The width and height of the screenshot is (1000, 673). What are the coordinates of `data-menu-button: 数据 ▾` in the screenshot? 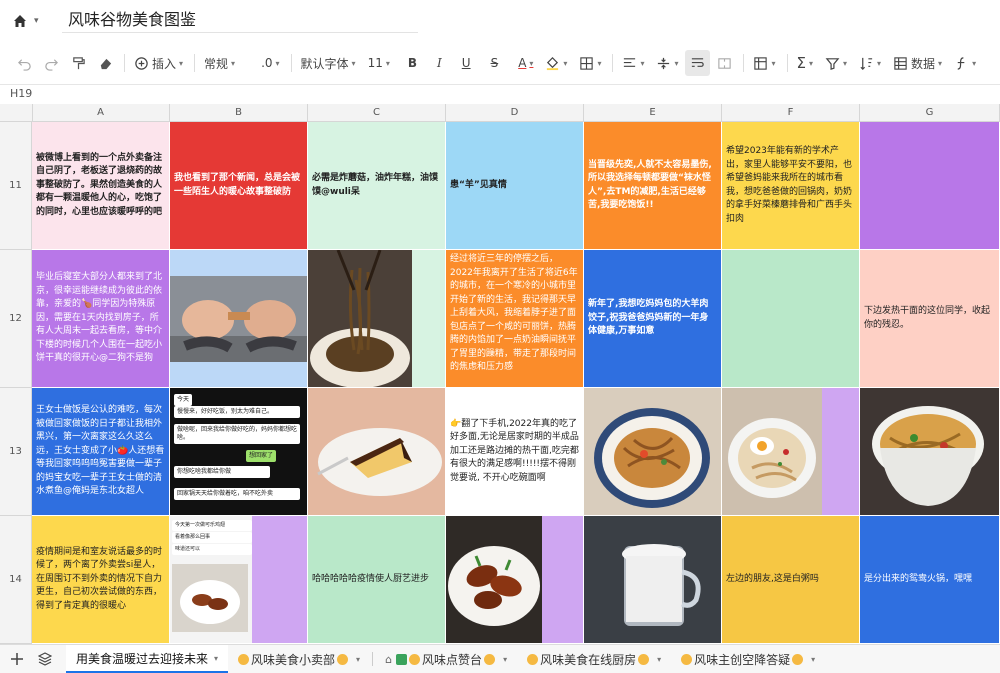 It's located at (917, 63).